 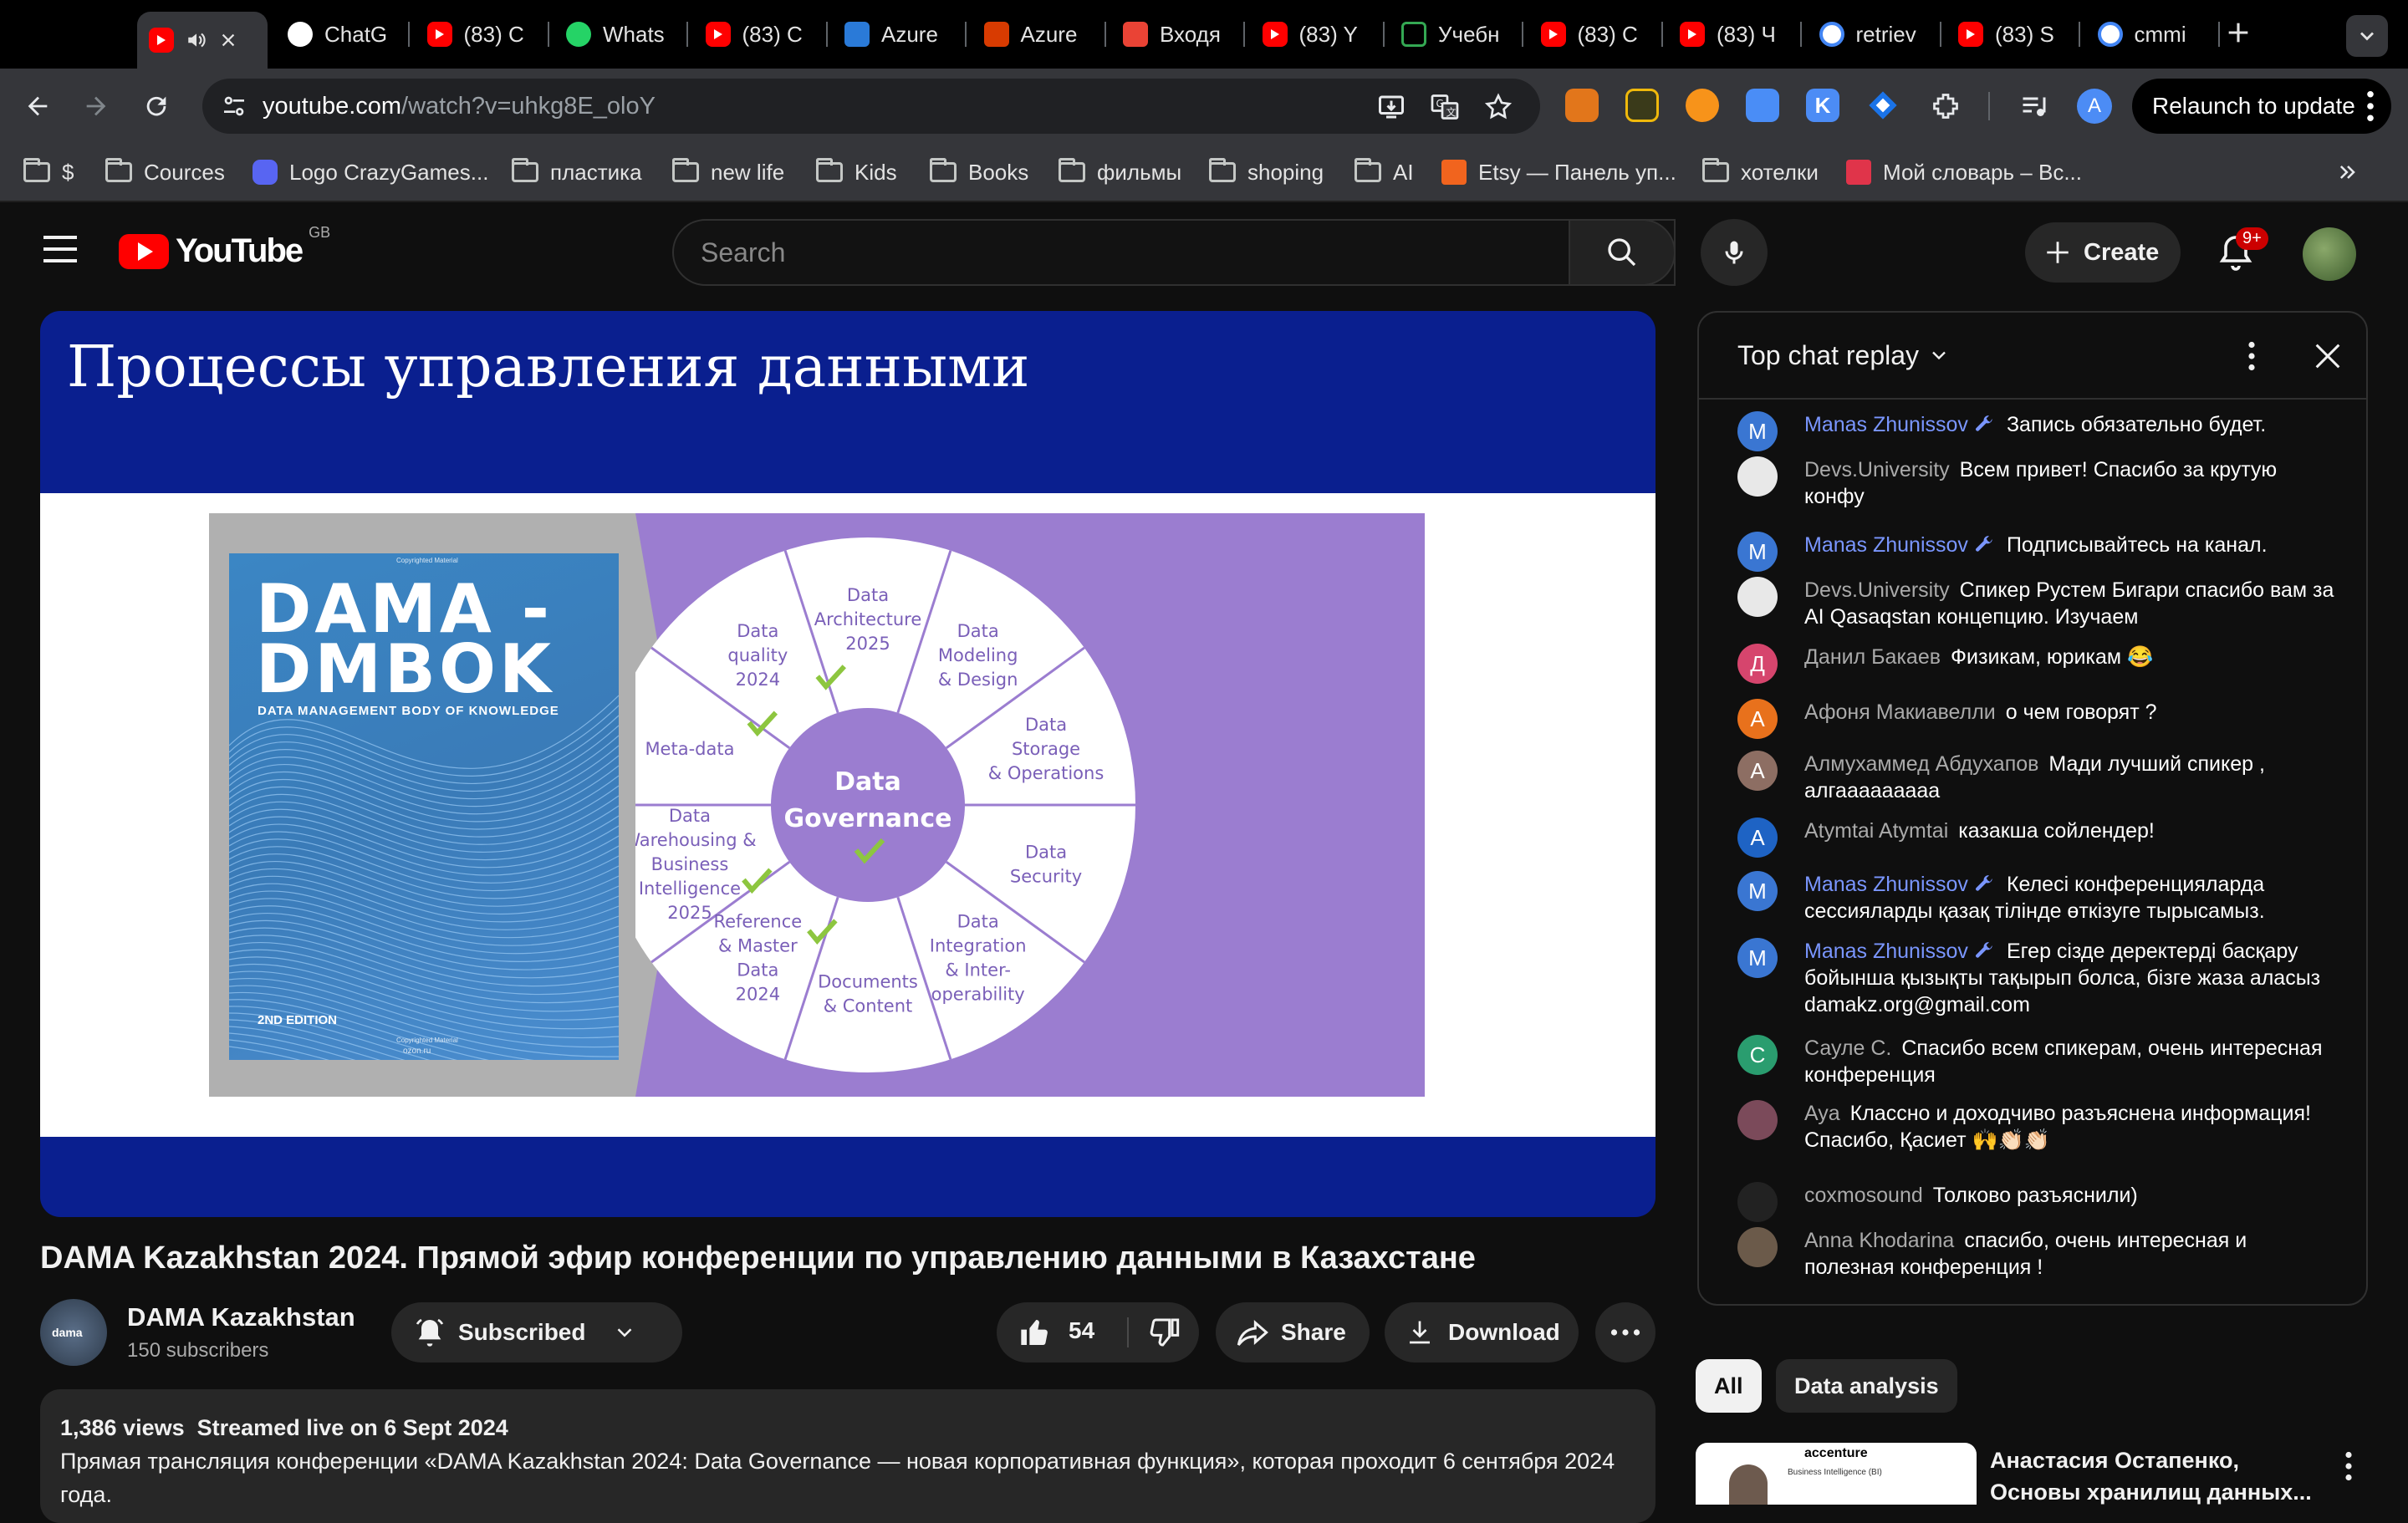 I want to click on relaunch-button: Relaunch to update, so click(x=2262, y=107).